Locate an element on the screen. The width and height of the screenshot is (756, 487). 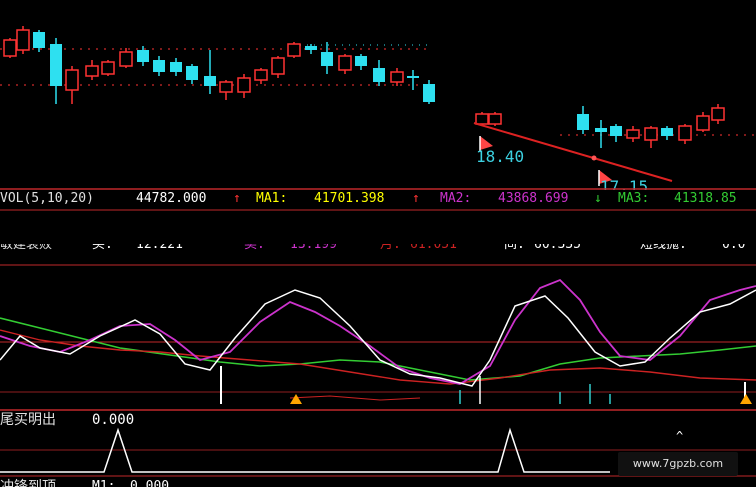
cursor-marker-icon: ^ is located at coordinates (679, 436).